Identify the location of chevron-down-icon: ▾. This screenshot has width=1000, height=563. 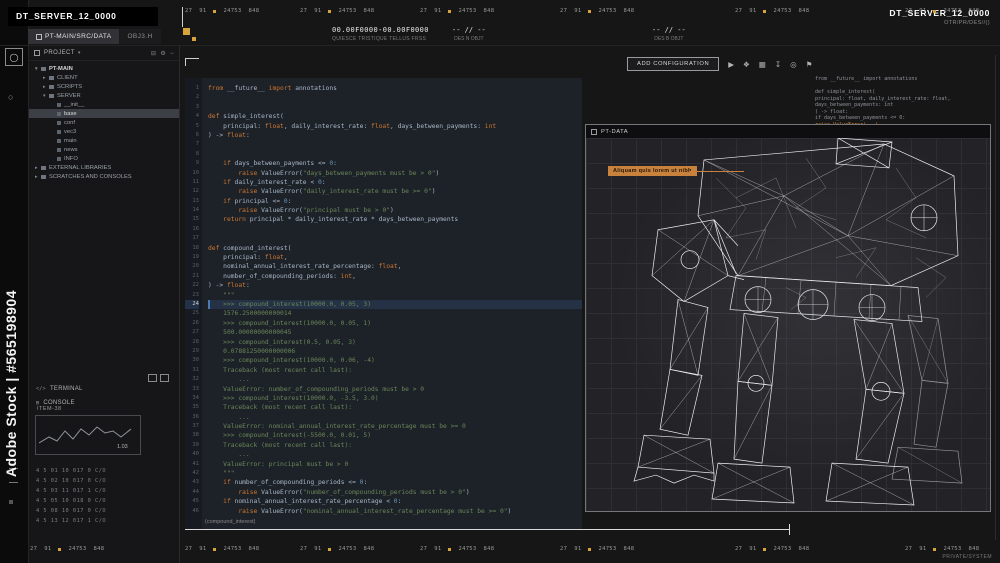
(79, 53).